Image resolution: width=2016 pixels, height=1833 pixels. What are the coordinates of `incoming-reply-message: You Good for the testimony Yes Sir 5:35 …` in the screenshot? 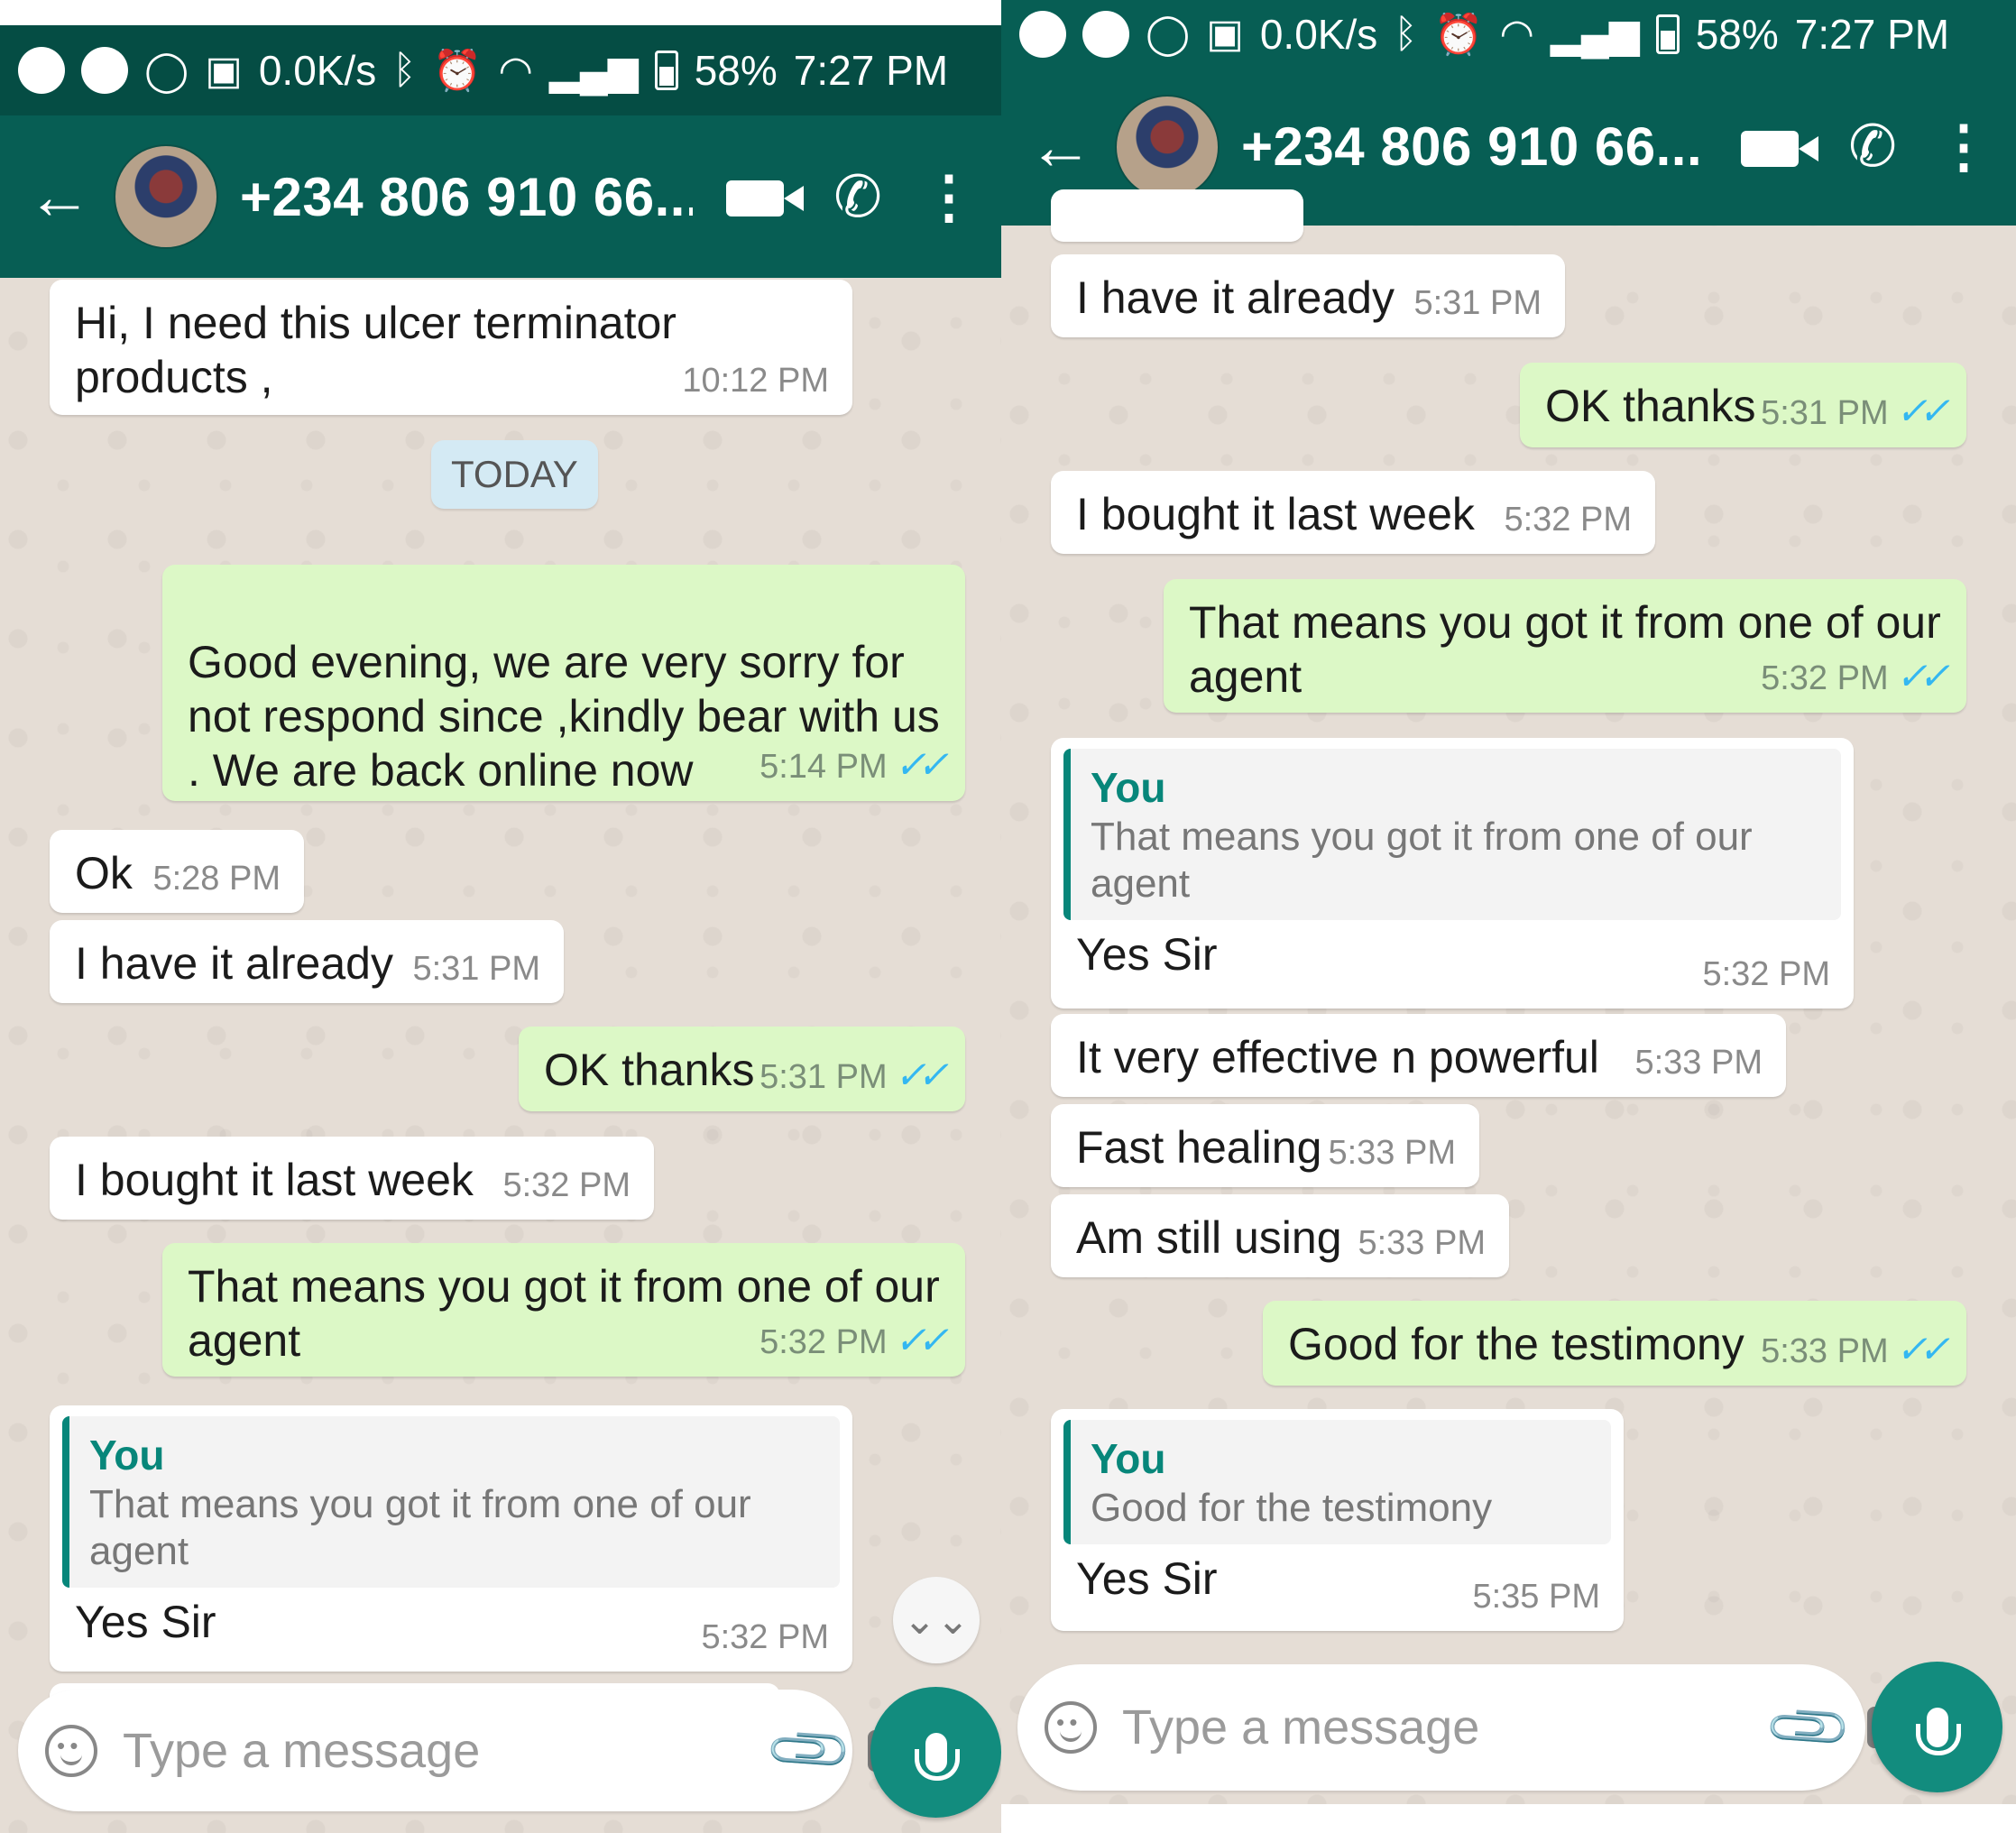 It's located at (1337, 1520).